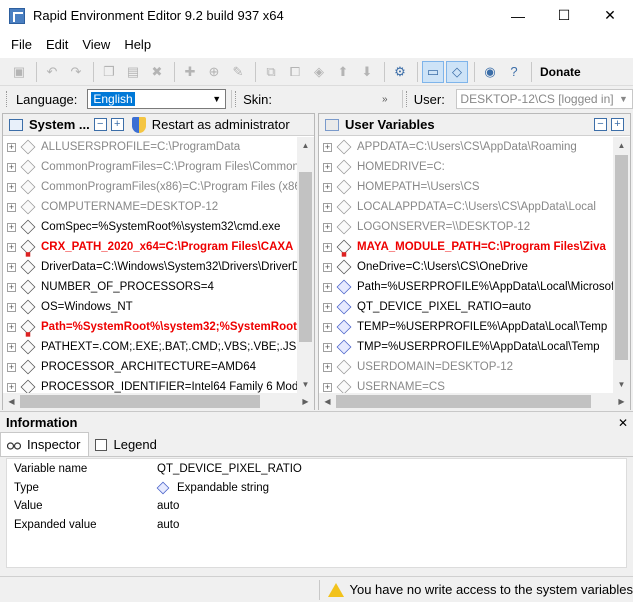 Image resolution: width=633 pixels, height=602 pixels. Describe the element at coordinates (150, 287) in the screenshot. I see `list-item: + NUMBER_OF_PROCESSORS=4` at that location.